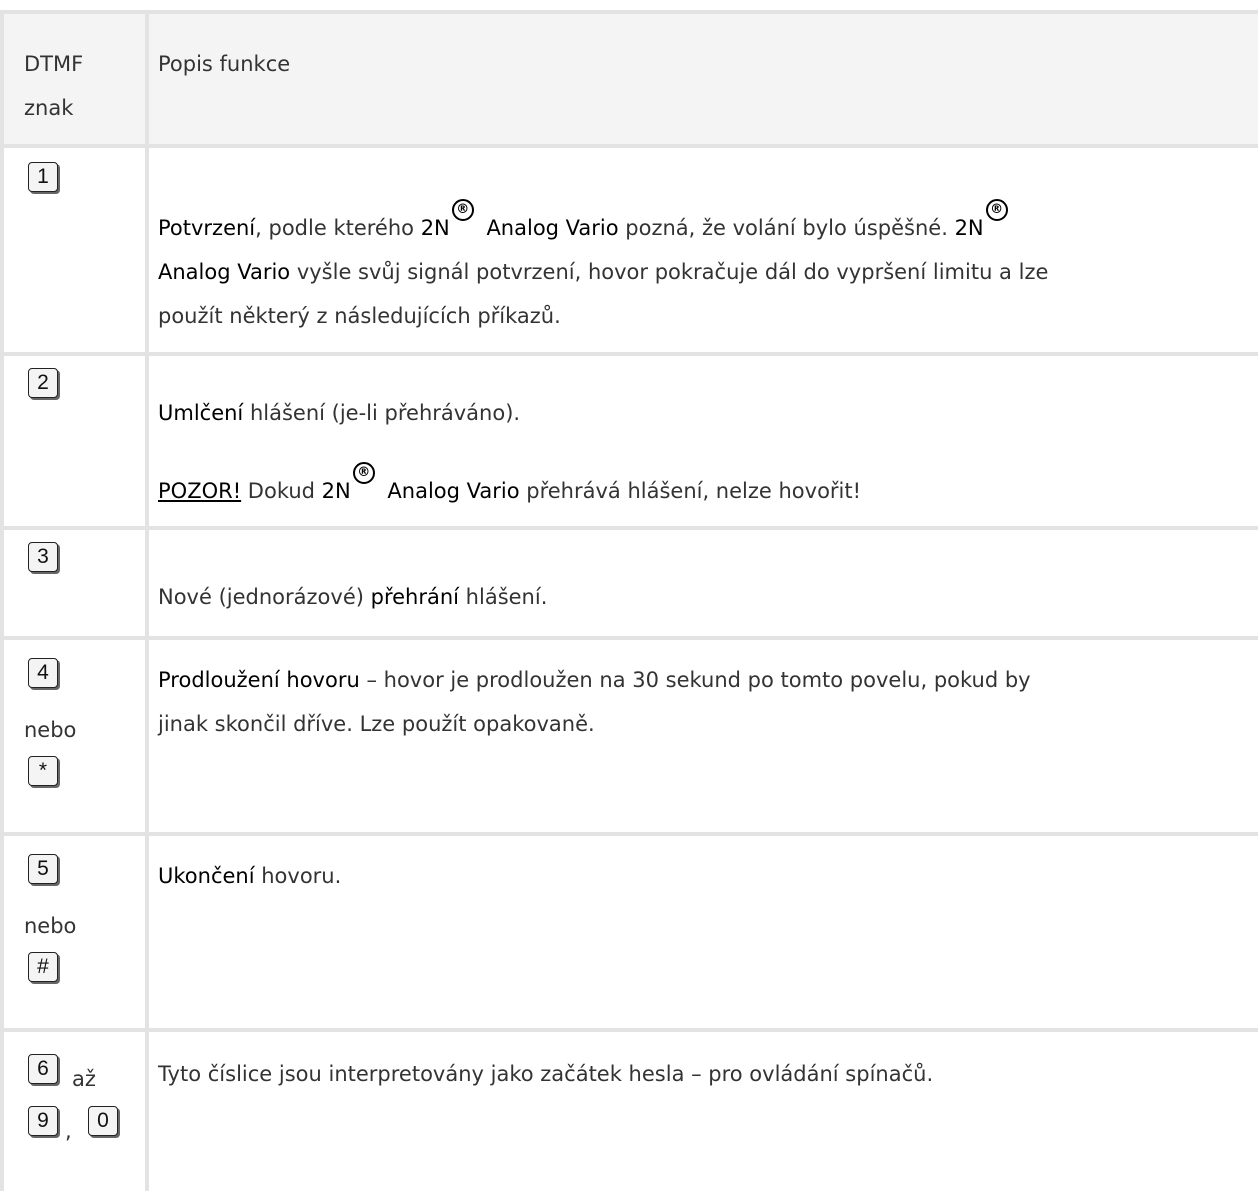 This screenshot has height=1191, width=1258. I want to click on dtmf-key-6: 6, so click(43, 1069).